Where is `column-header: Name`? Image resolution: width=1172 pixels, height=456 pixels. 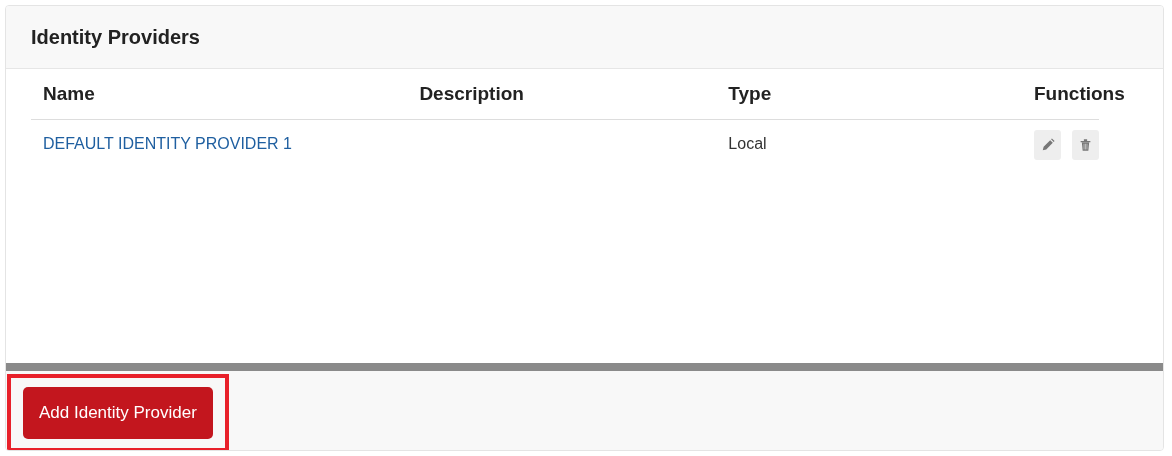 column-header: Name is located at coordinates (69, 93).